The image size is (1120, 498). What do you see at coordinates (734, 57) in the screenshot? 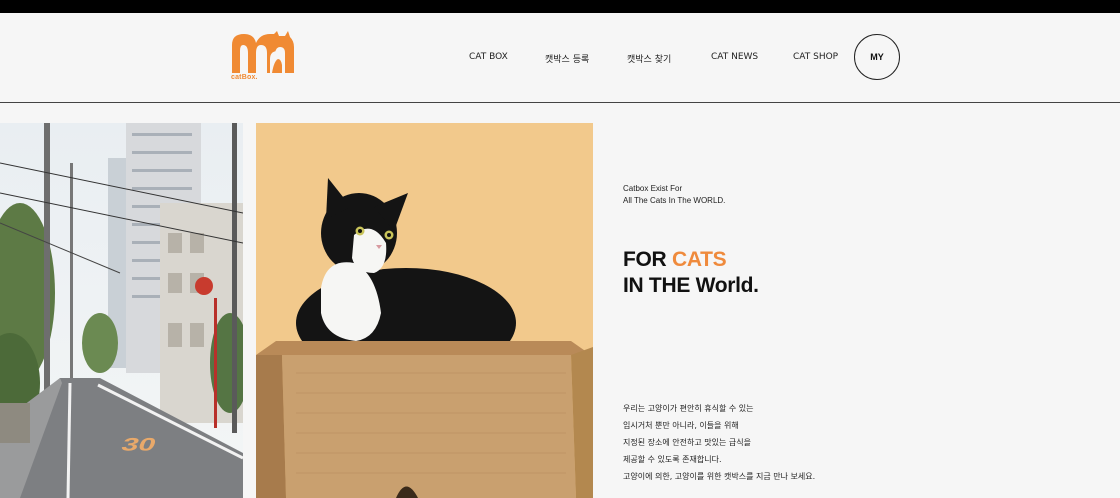
I see `nav-item-cat-news: CAT NEWS` at bounding box center [734, 57].